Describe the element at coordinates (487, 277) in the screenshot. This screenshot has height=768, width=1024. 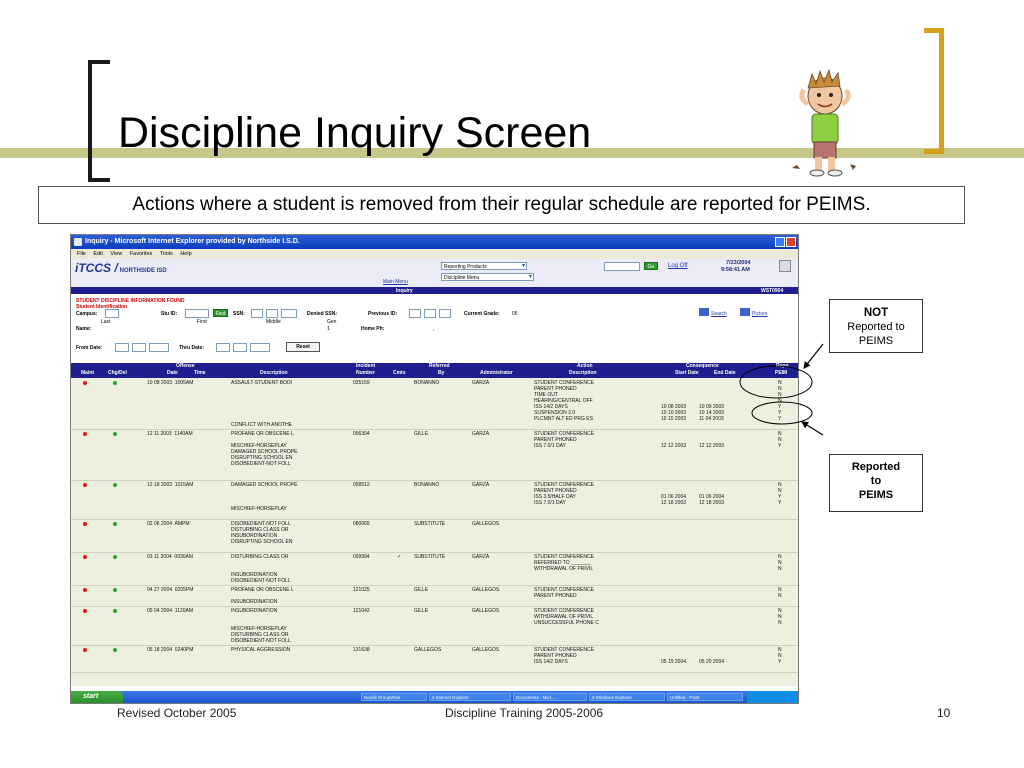
I see `discipline-select: Discipline Menu` at that location.